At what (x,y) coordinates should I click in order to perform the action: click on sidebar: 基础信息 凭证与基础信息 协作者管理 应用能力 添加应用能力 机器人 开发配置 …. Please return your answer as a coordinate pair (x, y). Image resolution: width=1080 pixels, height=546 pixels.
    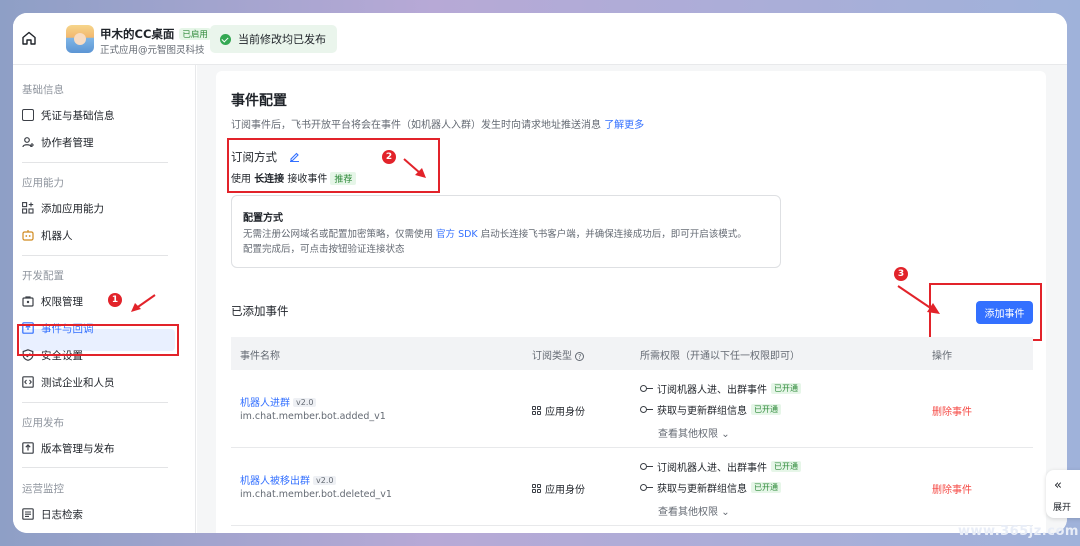
    Looking at the image, I should click on (104, 299).